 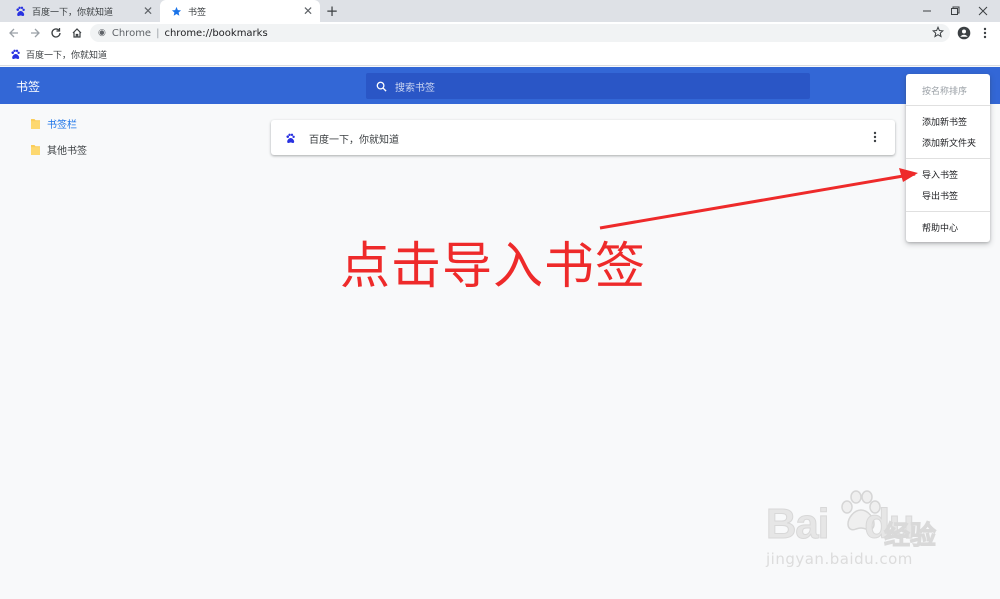 What do you see at coordinates (949, 142) in the screenshot?
I see `menu-item-add-folder: 添加新文件夹` at bounding box center [949, 142].